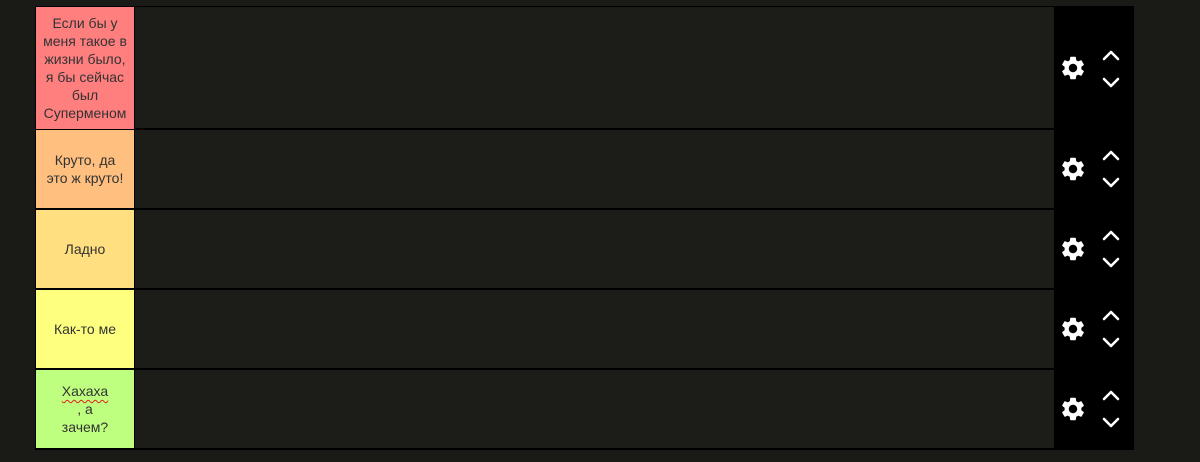 The height and width of the screenshot is (462, 1200). I want to click on tier-label-line: Если бы у, so click(85, 23).